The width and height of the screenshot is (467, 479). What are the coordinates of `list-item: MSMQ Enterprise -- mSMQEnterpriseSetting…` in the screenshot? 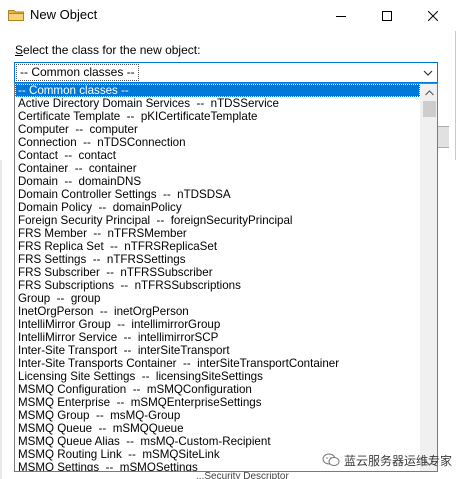 It's located at (217, 402).